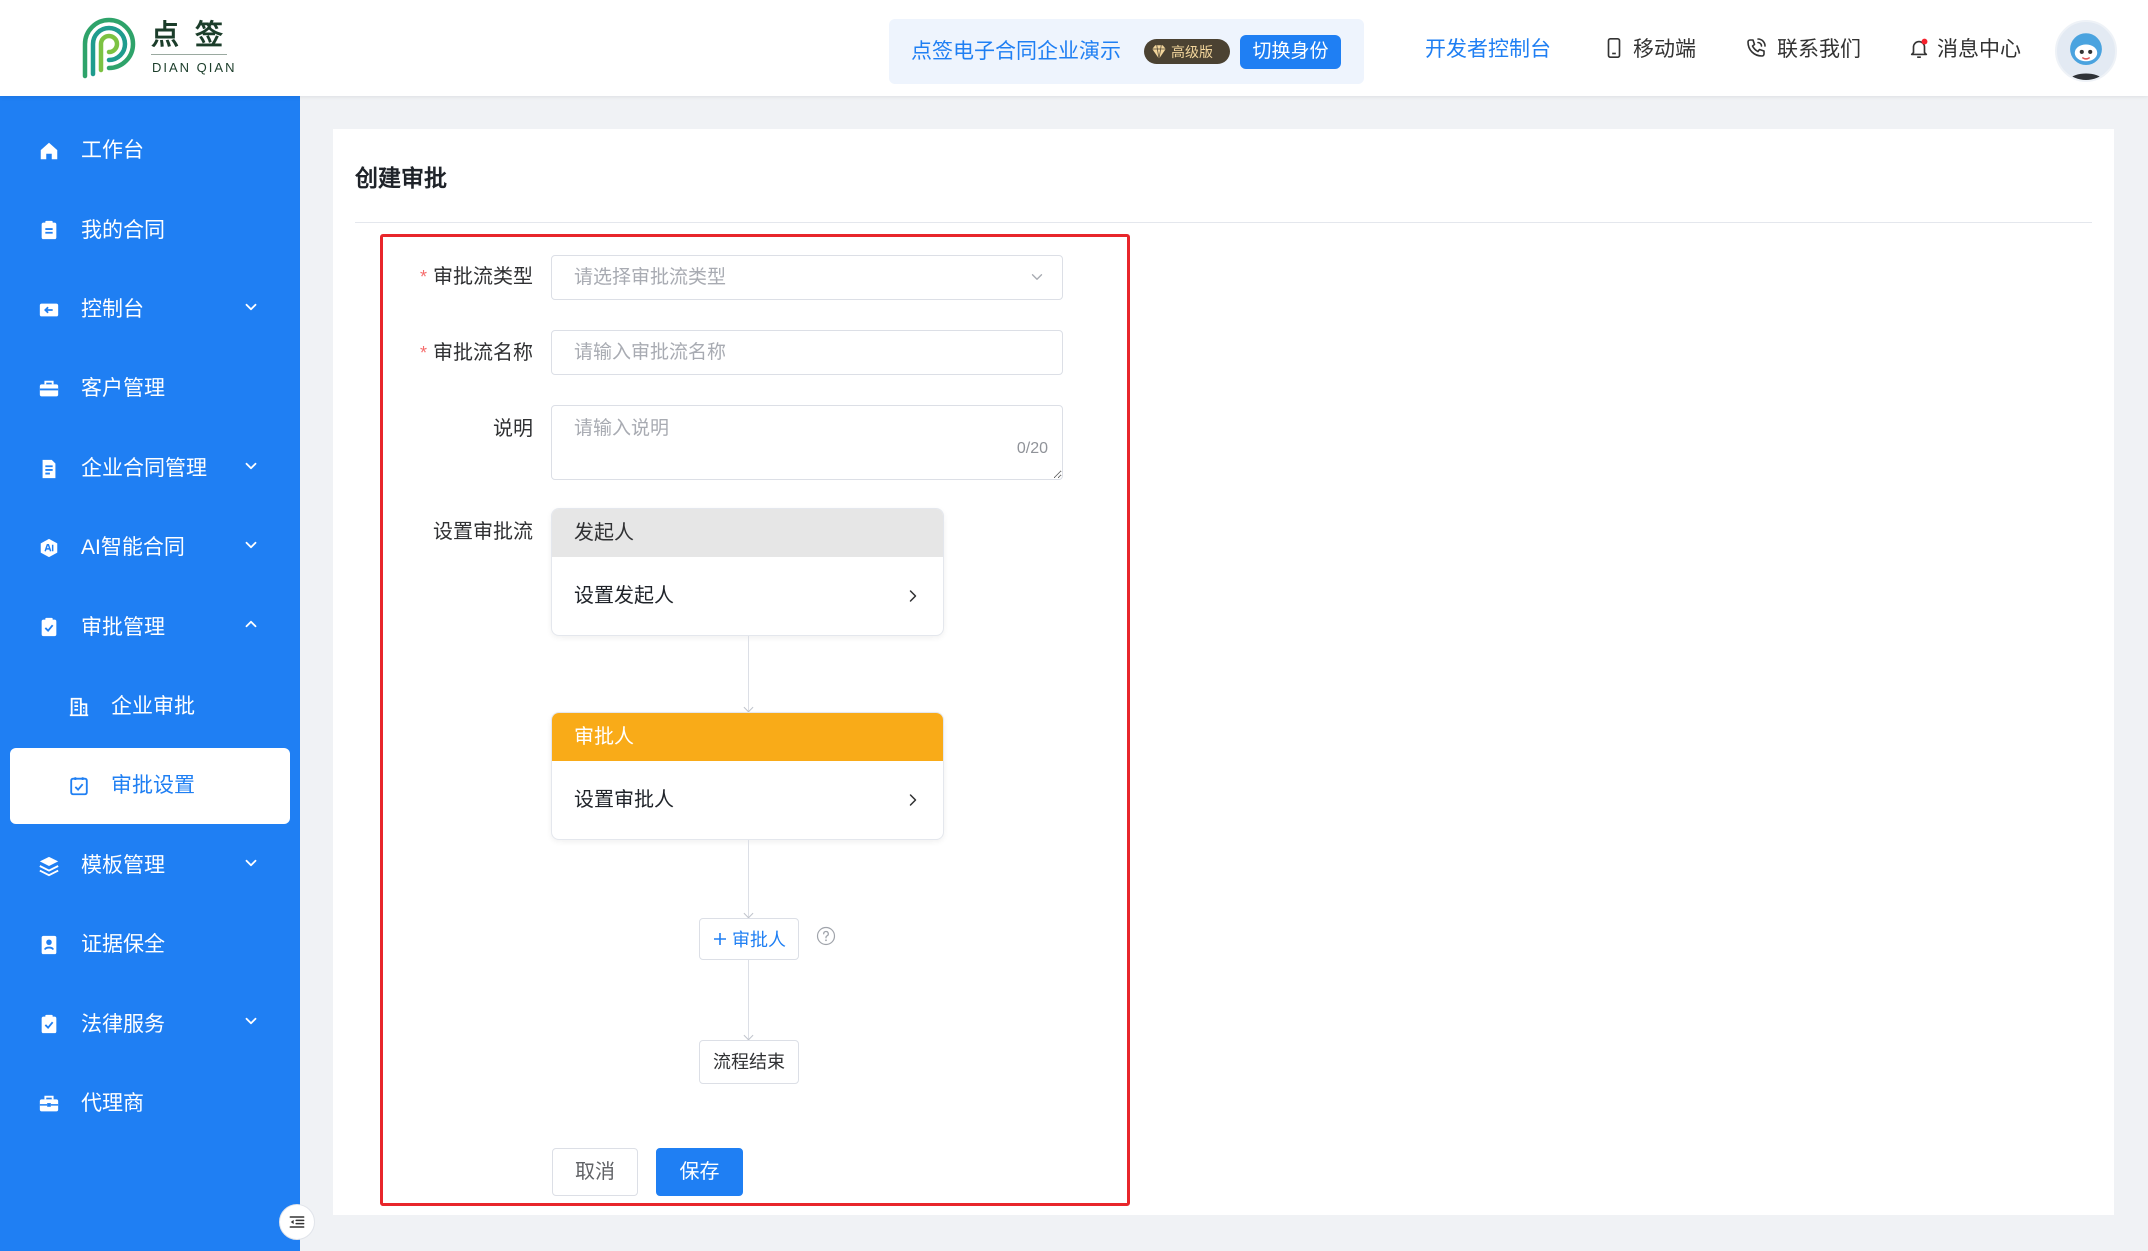 This screenshot has width=2148, height=1251. I want to click on set-initiator-button: 设置发起人, so click(747, 596).